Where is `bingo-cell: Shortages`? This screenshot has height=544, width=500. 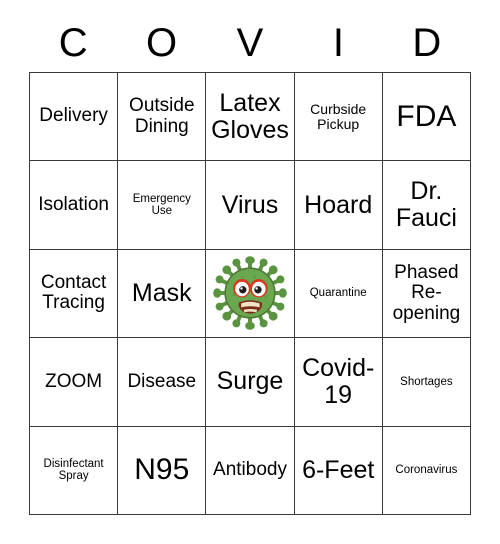 bingo-cell: Shortages is located at coordinates (426, 382).